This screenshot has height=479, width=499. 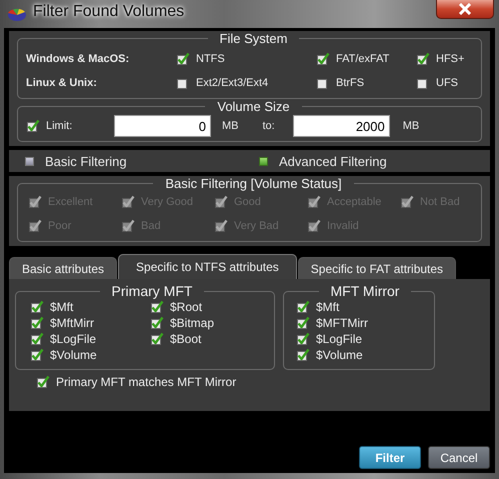 What do you see at coordinates (366, 161) in the screenshot?
I see `radio-option: Advanced Filtering` at bounding box center [366, 161].